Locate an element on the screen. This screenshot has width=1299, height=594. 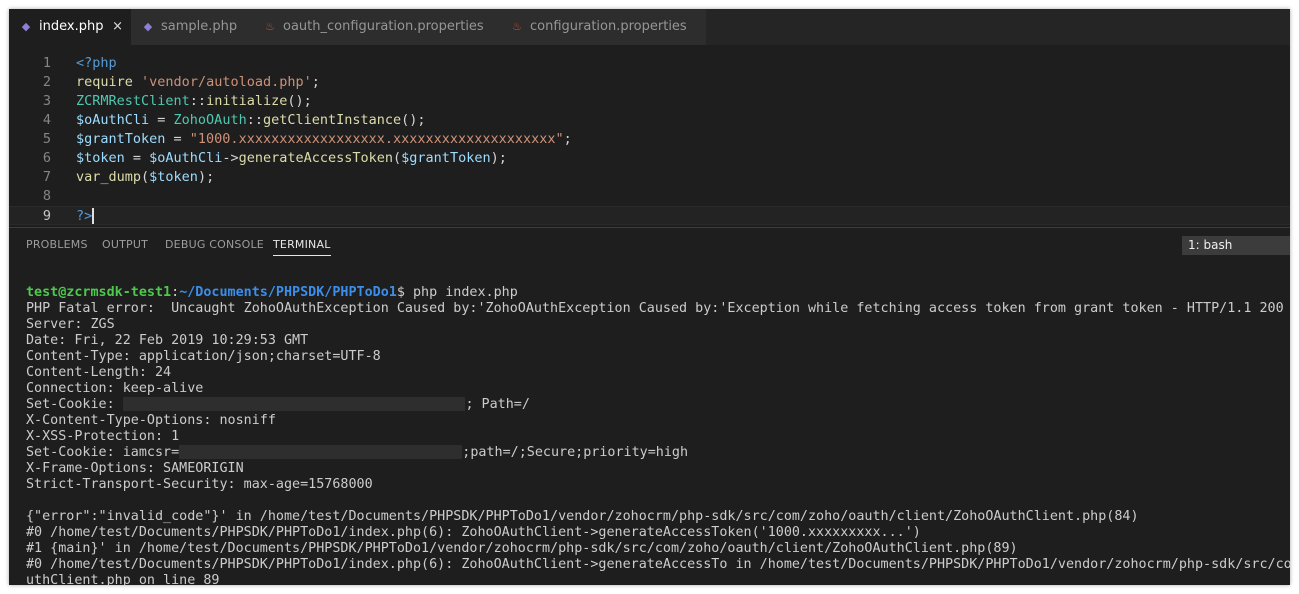
code-line: 3 ZCRMRestClient::initialize(); is located at coordinates (649, 101).